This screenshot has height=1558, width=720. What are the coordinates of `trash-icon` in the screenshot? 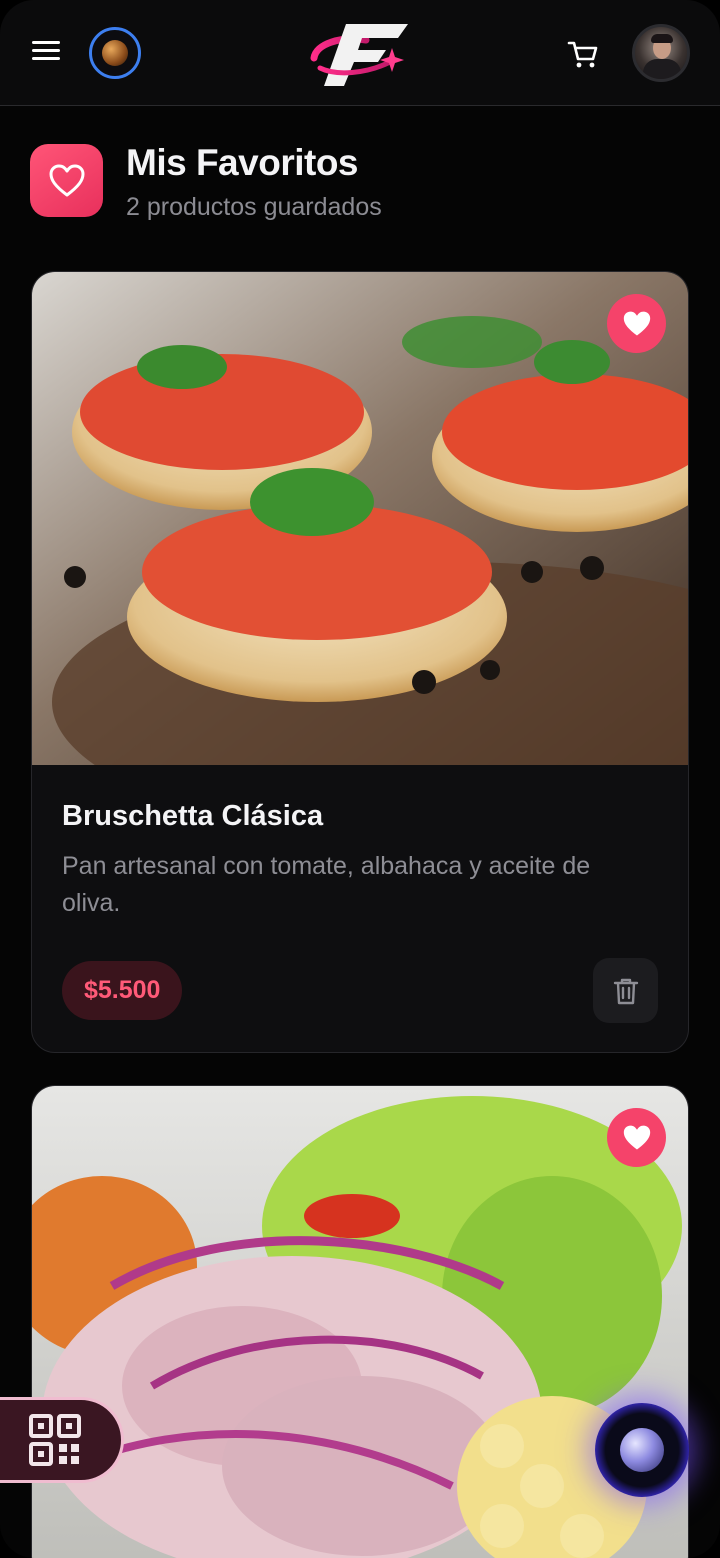 It's located at (625, 991).